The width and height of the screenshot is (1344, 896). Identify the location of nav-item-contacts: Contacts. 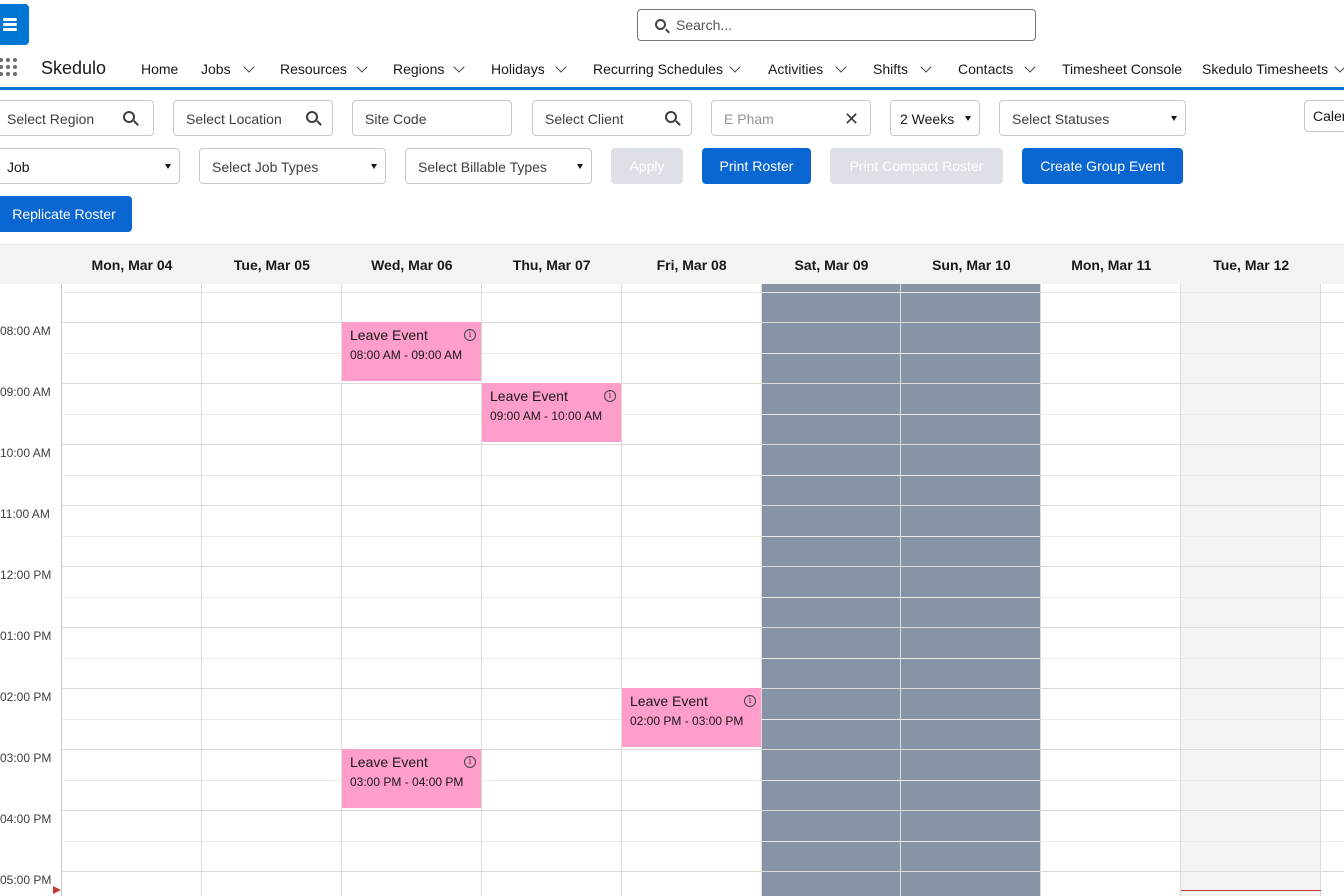
(985, 69).